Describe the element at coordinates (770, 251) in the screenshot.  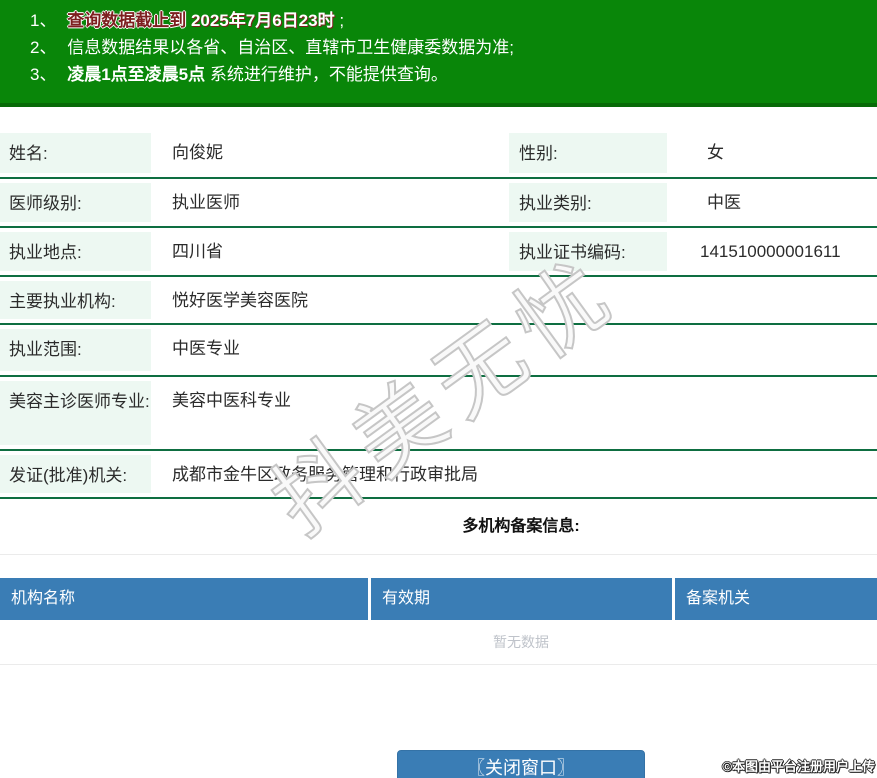
I see `field-value-certificate-number: 141510000001611` at that location.